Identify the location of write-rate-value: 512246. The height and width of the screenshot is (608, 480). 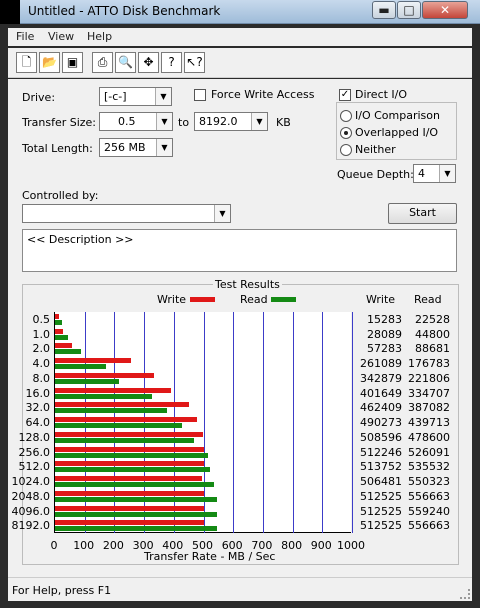
(381, 452).